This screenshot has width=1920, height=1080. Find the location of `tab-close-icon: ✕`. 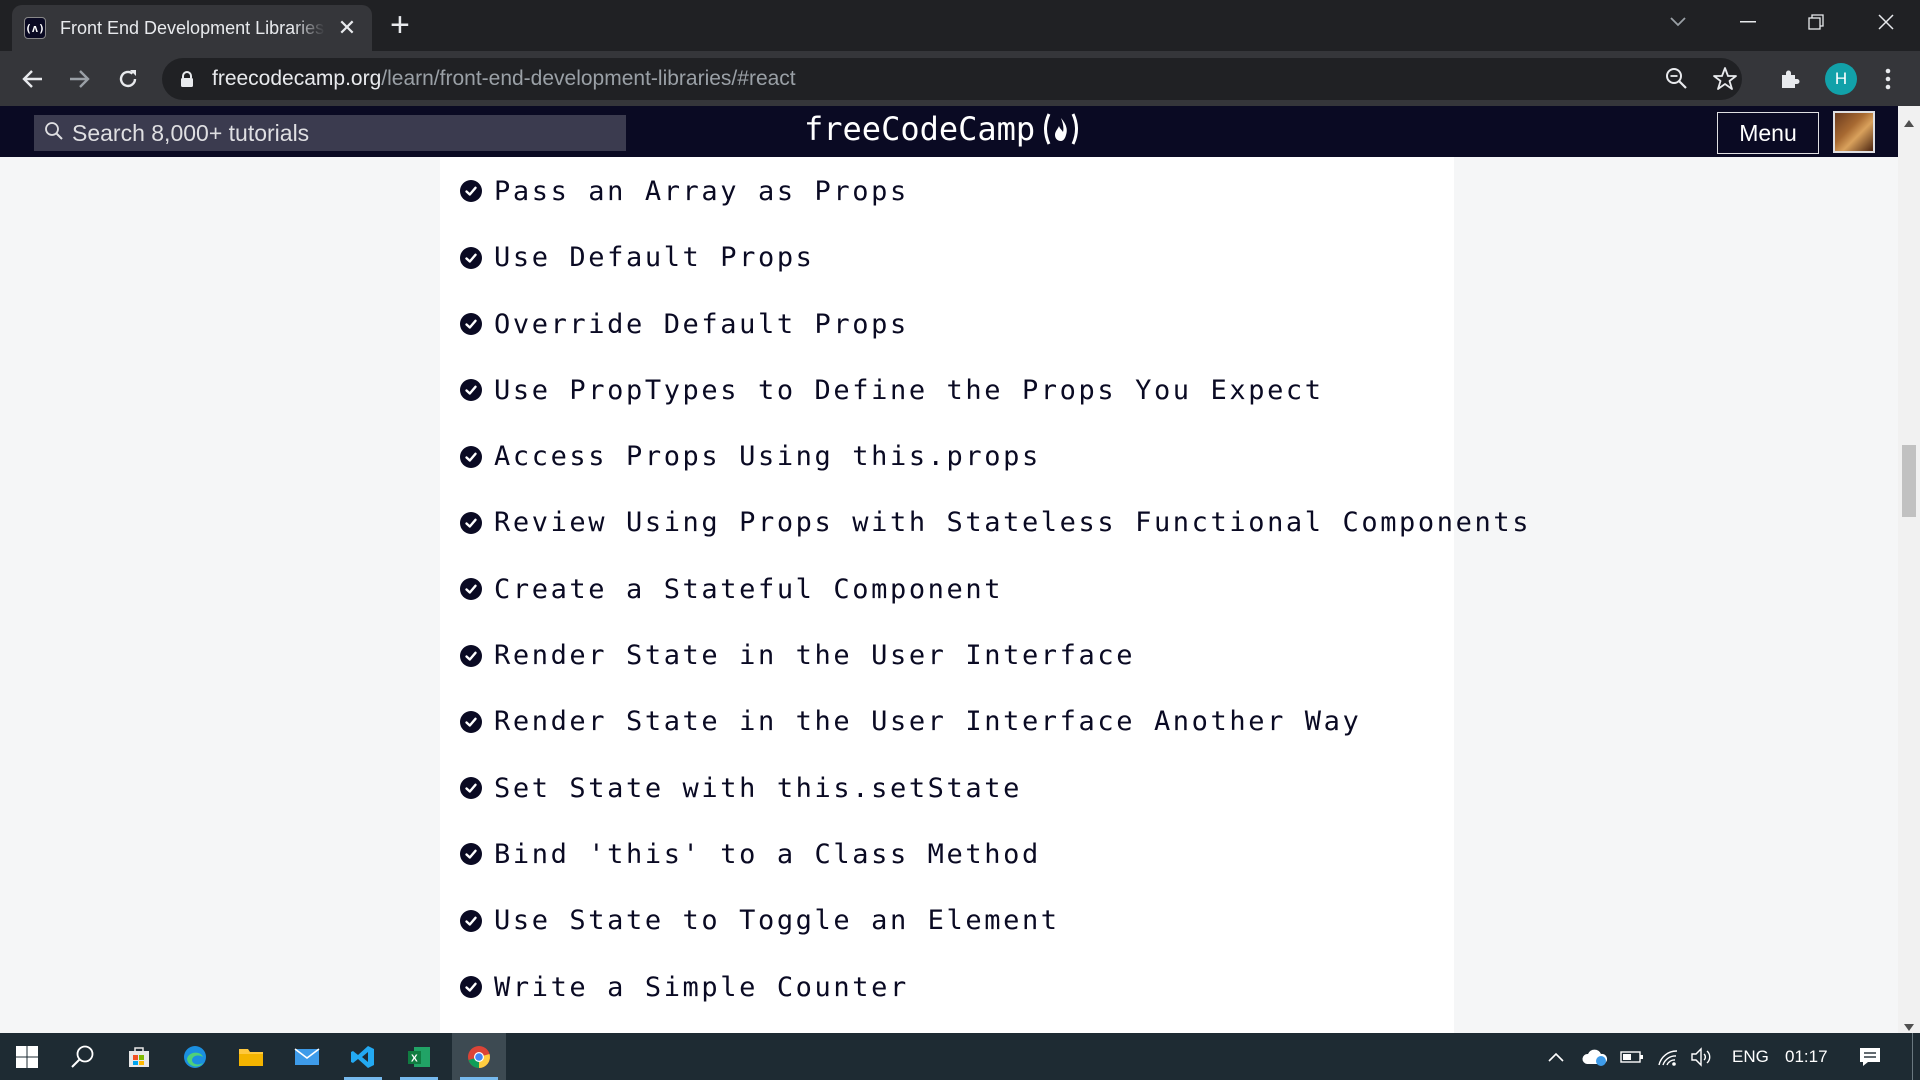

tab-close-icon: ✕ is located at coordinates (347, 28).